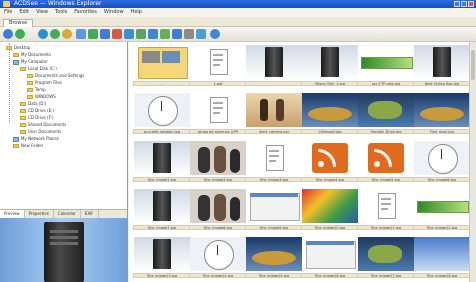  I want to click on tree-item: Program Files, so click(44, 83).